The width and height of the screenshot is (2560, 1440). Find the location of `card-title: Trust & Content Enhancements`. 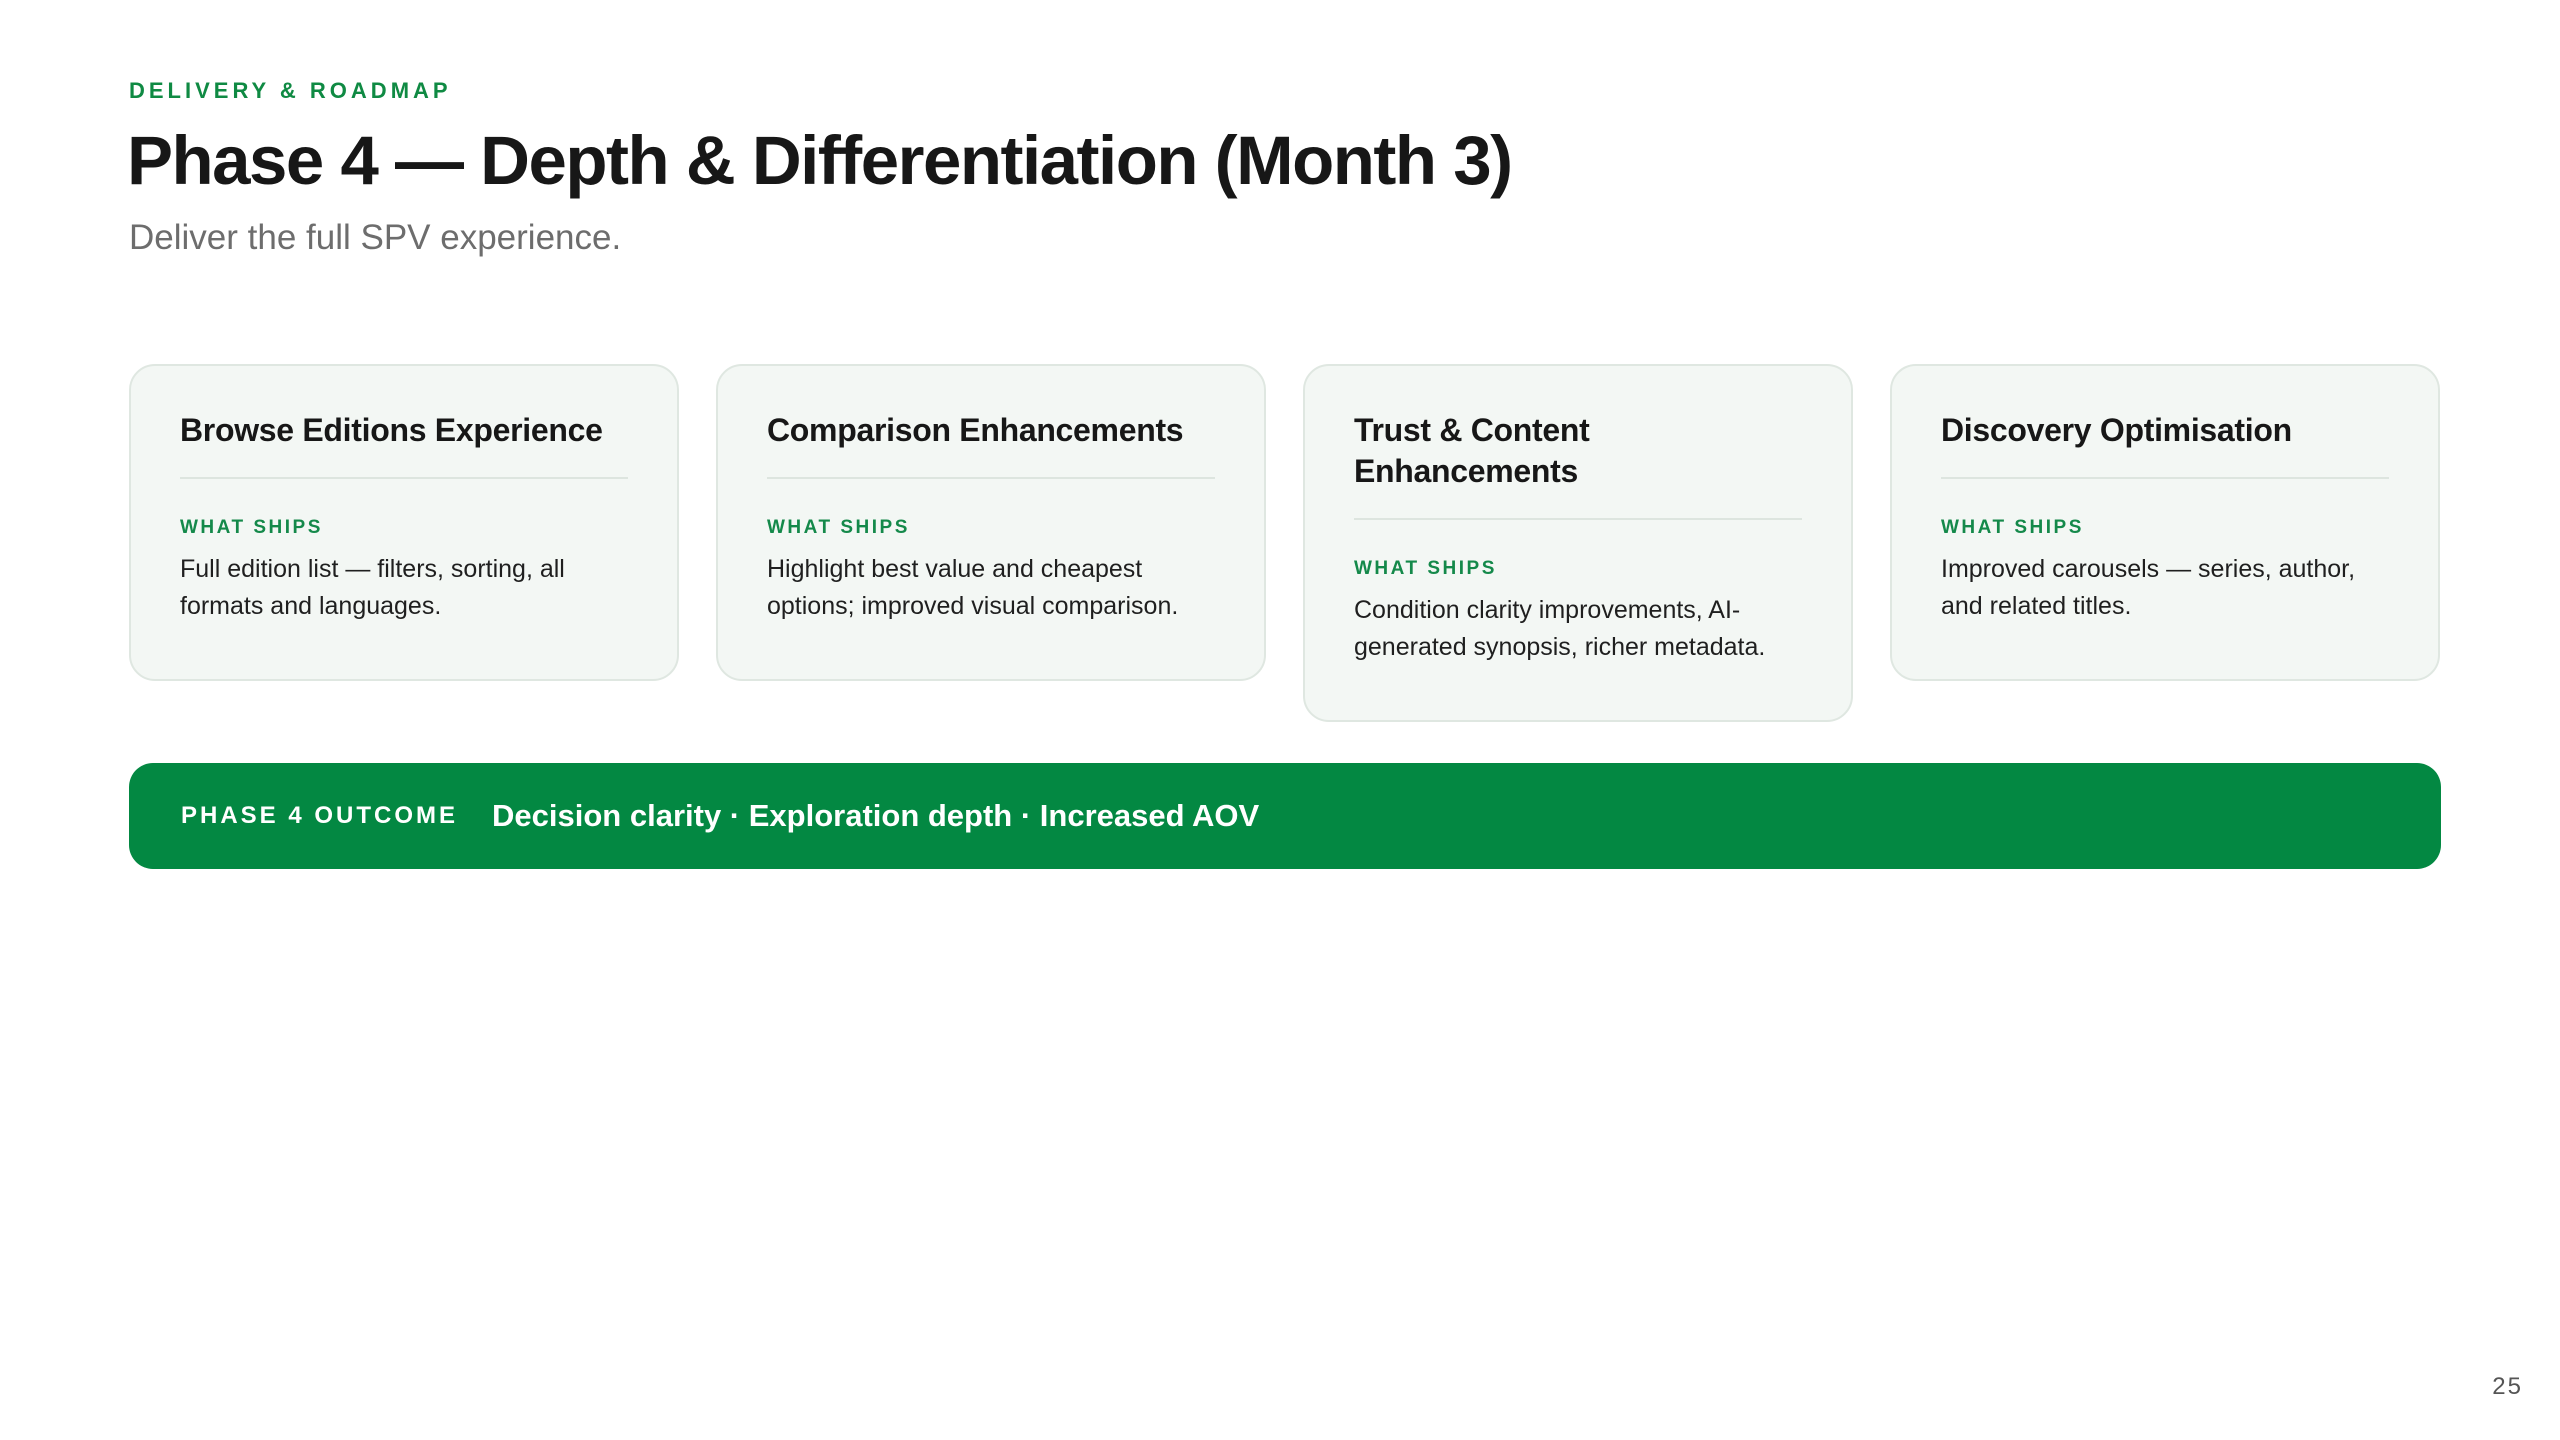

card-title: Trust & Content Enhancements is located at coordinates (1578, 465).